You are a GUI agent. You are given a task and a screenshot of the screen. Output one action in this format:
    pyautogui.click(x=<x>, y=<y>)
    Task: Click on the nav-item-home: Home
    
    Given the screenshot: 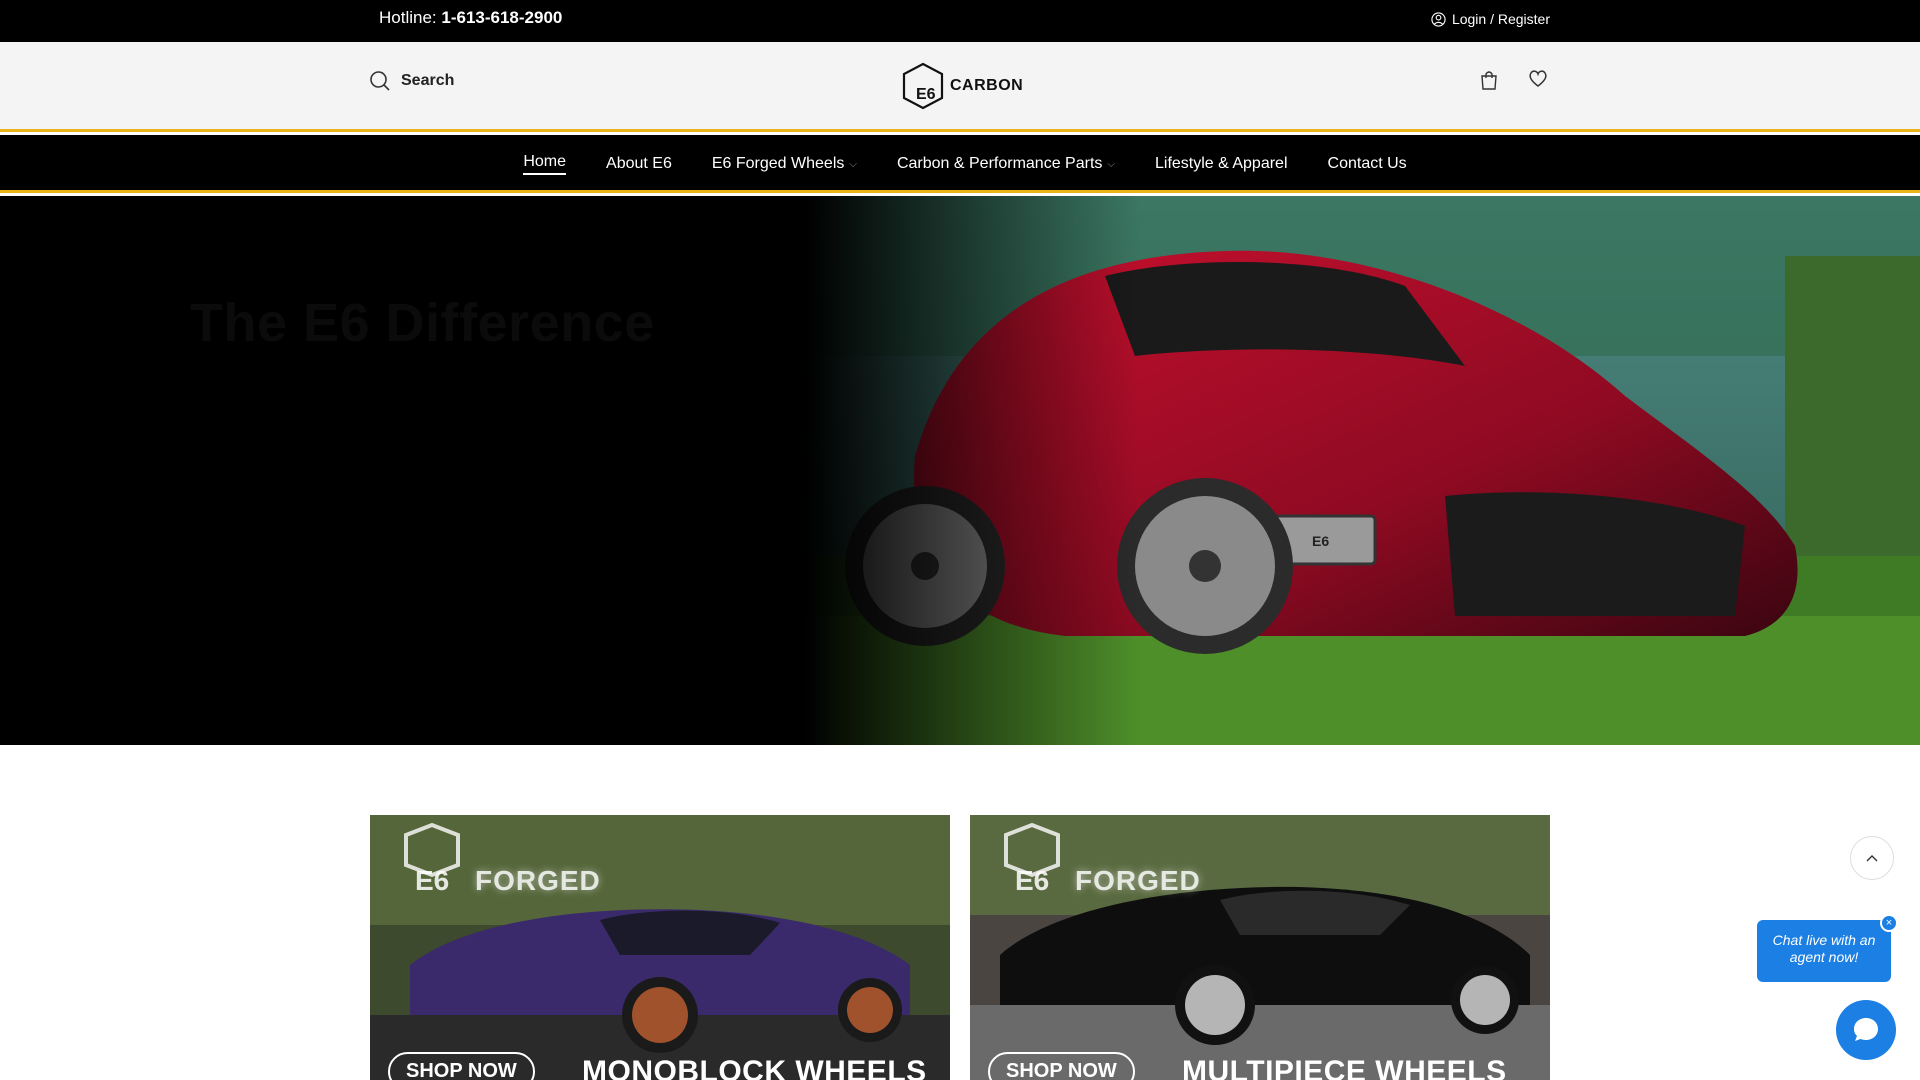 What is the action you would take?
    pyautogui.click(x=545, y=164)
    